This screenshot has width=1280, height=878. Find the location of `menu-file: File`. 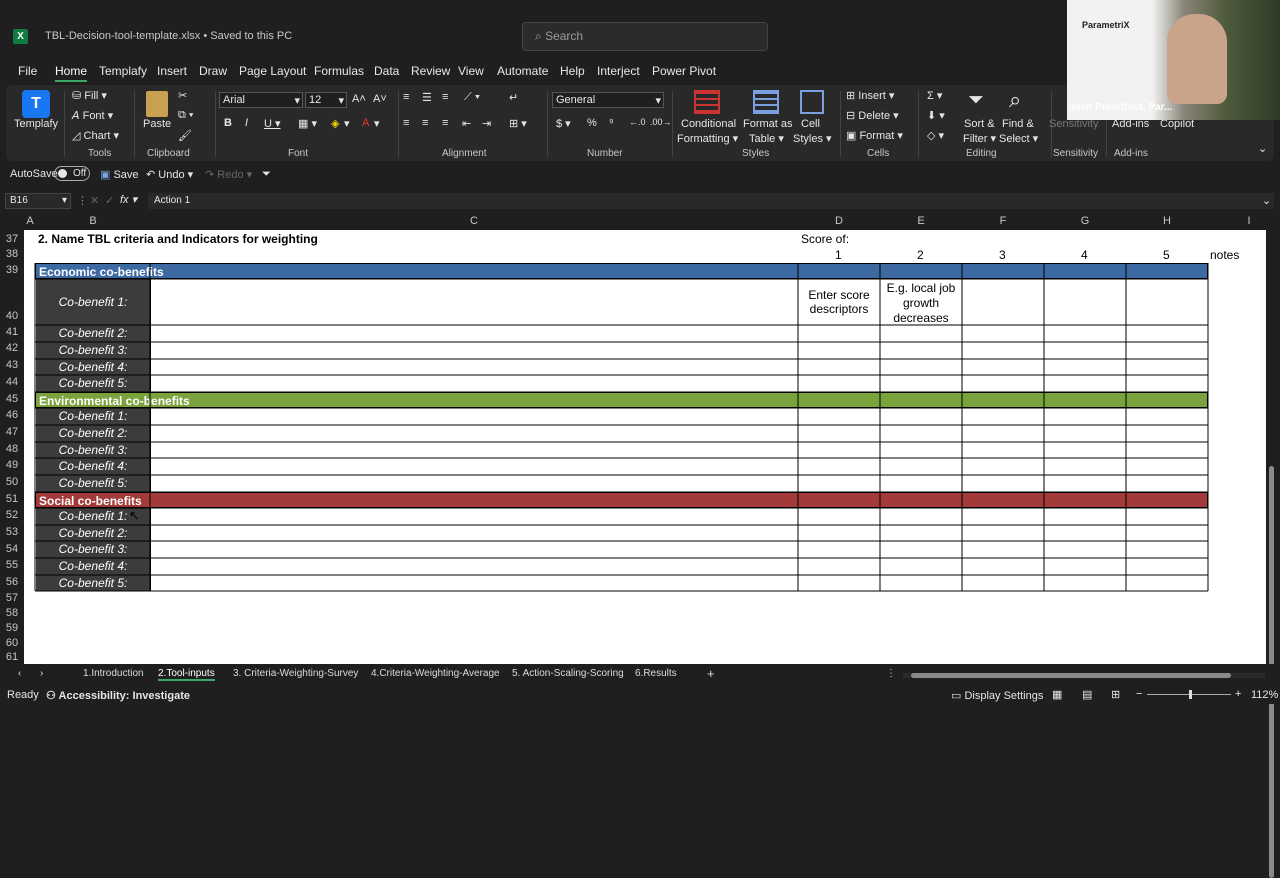

menu-file: File is located at coordinates (27, 71).